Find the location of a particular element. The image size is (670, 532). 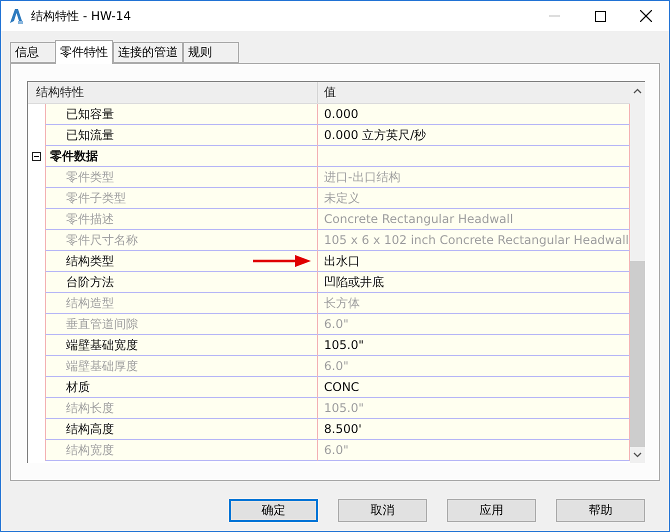

scrollbar is located at coordinates (637, 272).